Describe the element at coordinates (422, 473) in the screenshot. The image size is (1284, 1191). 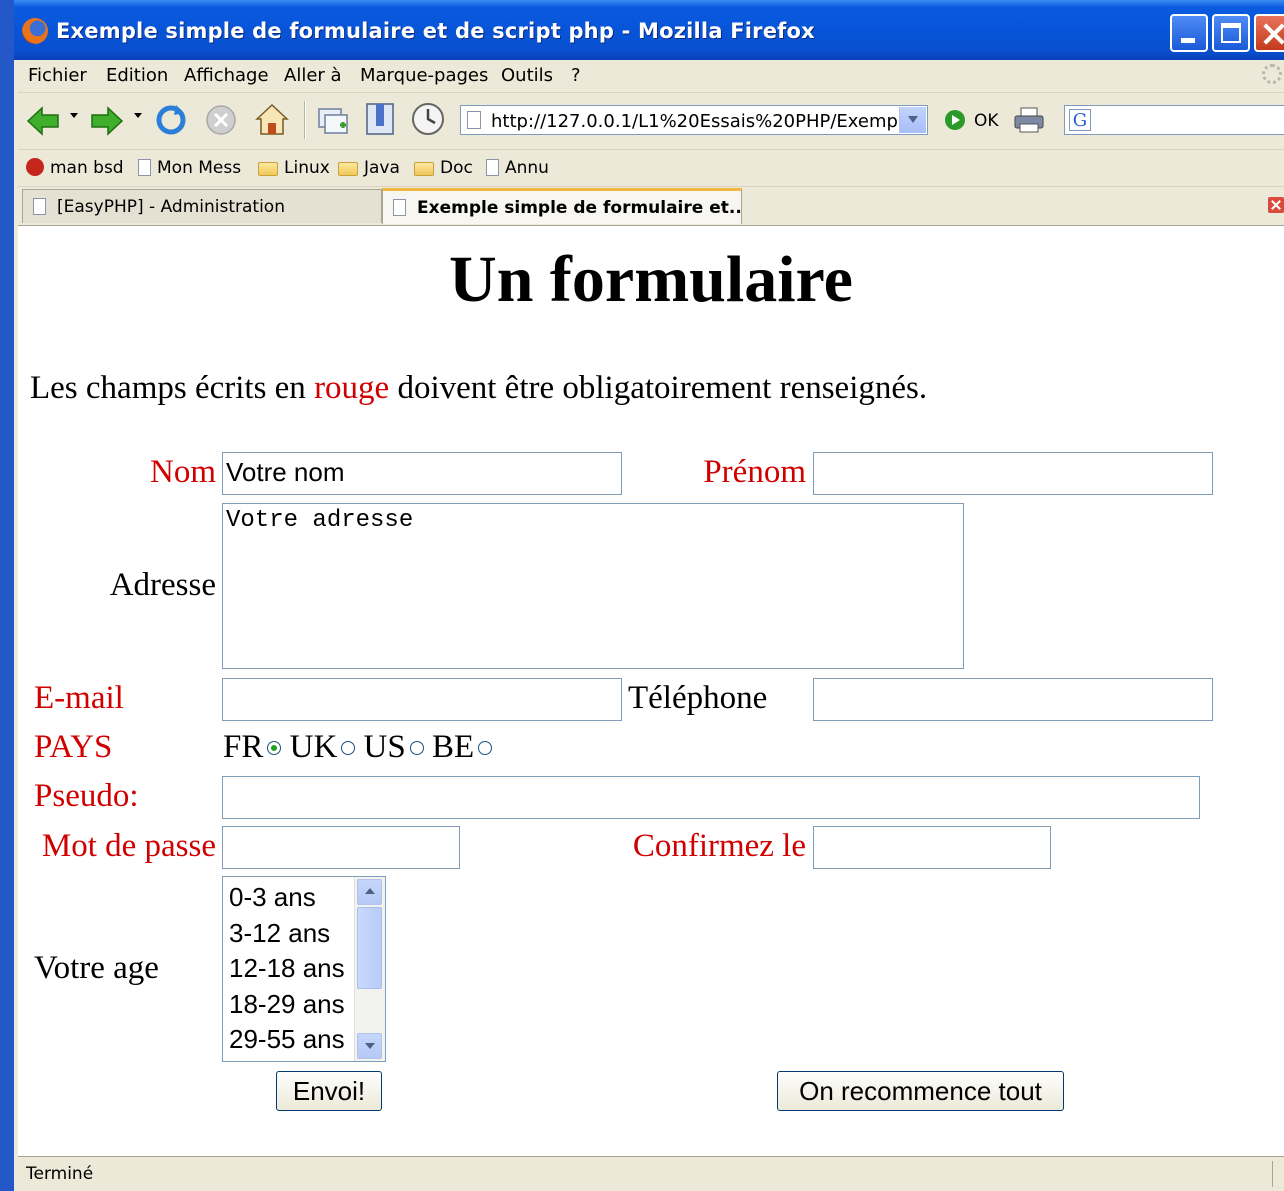
I see `nom-input: Votre nom` at that location.